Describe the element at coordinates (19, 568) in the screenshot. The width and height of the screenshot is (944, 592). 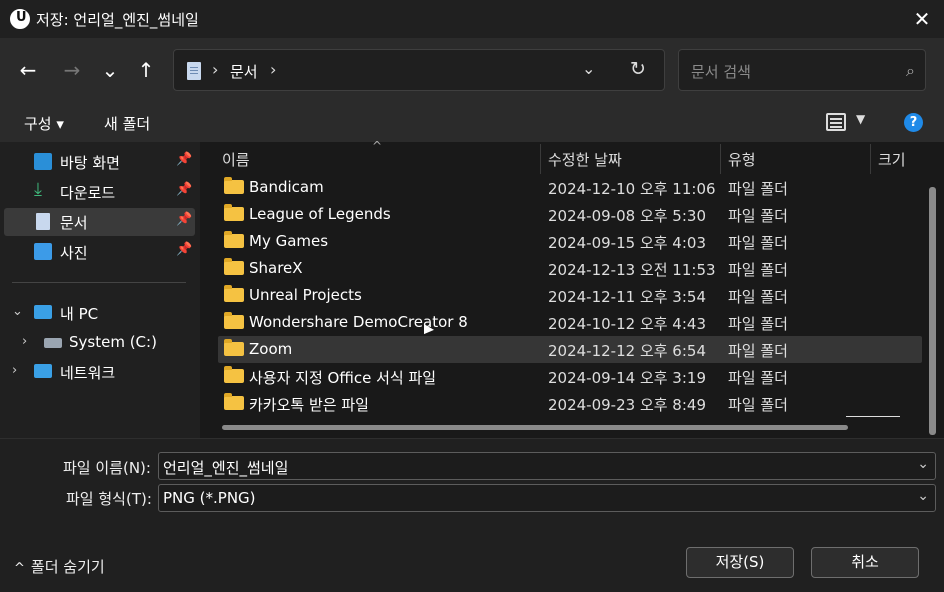
I see `chevron-up-icon: ^` at that location.